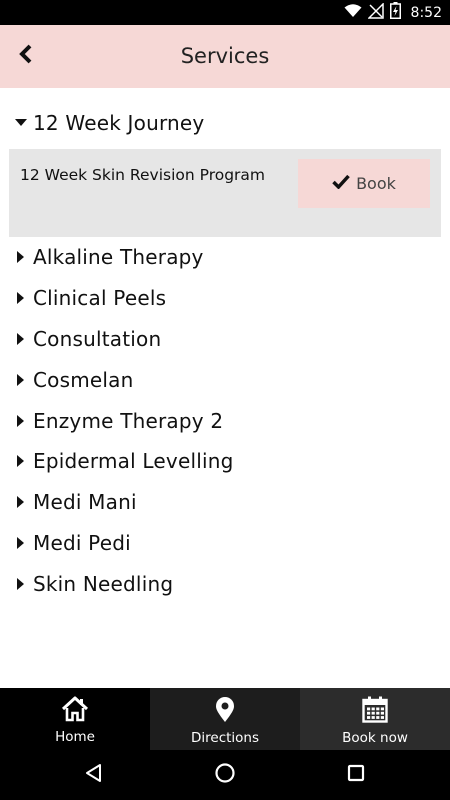  Describe the element at coordinates (143, 175) in the screenshot. I see `service-name: 12 Week Skin Revision Program` at that location.